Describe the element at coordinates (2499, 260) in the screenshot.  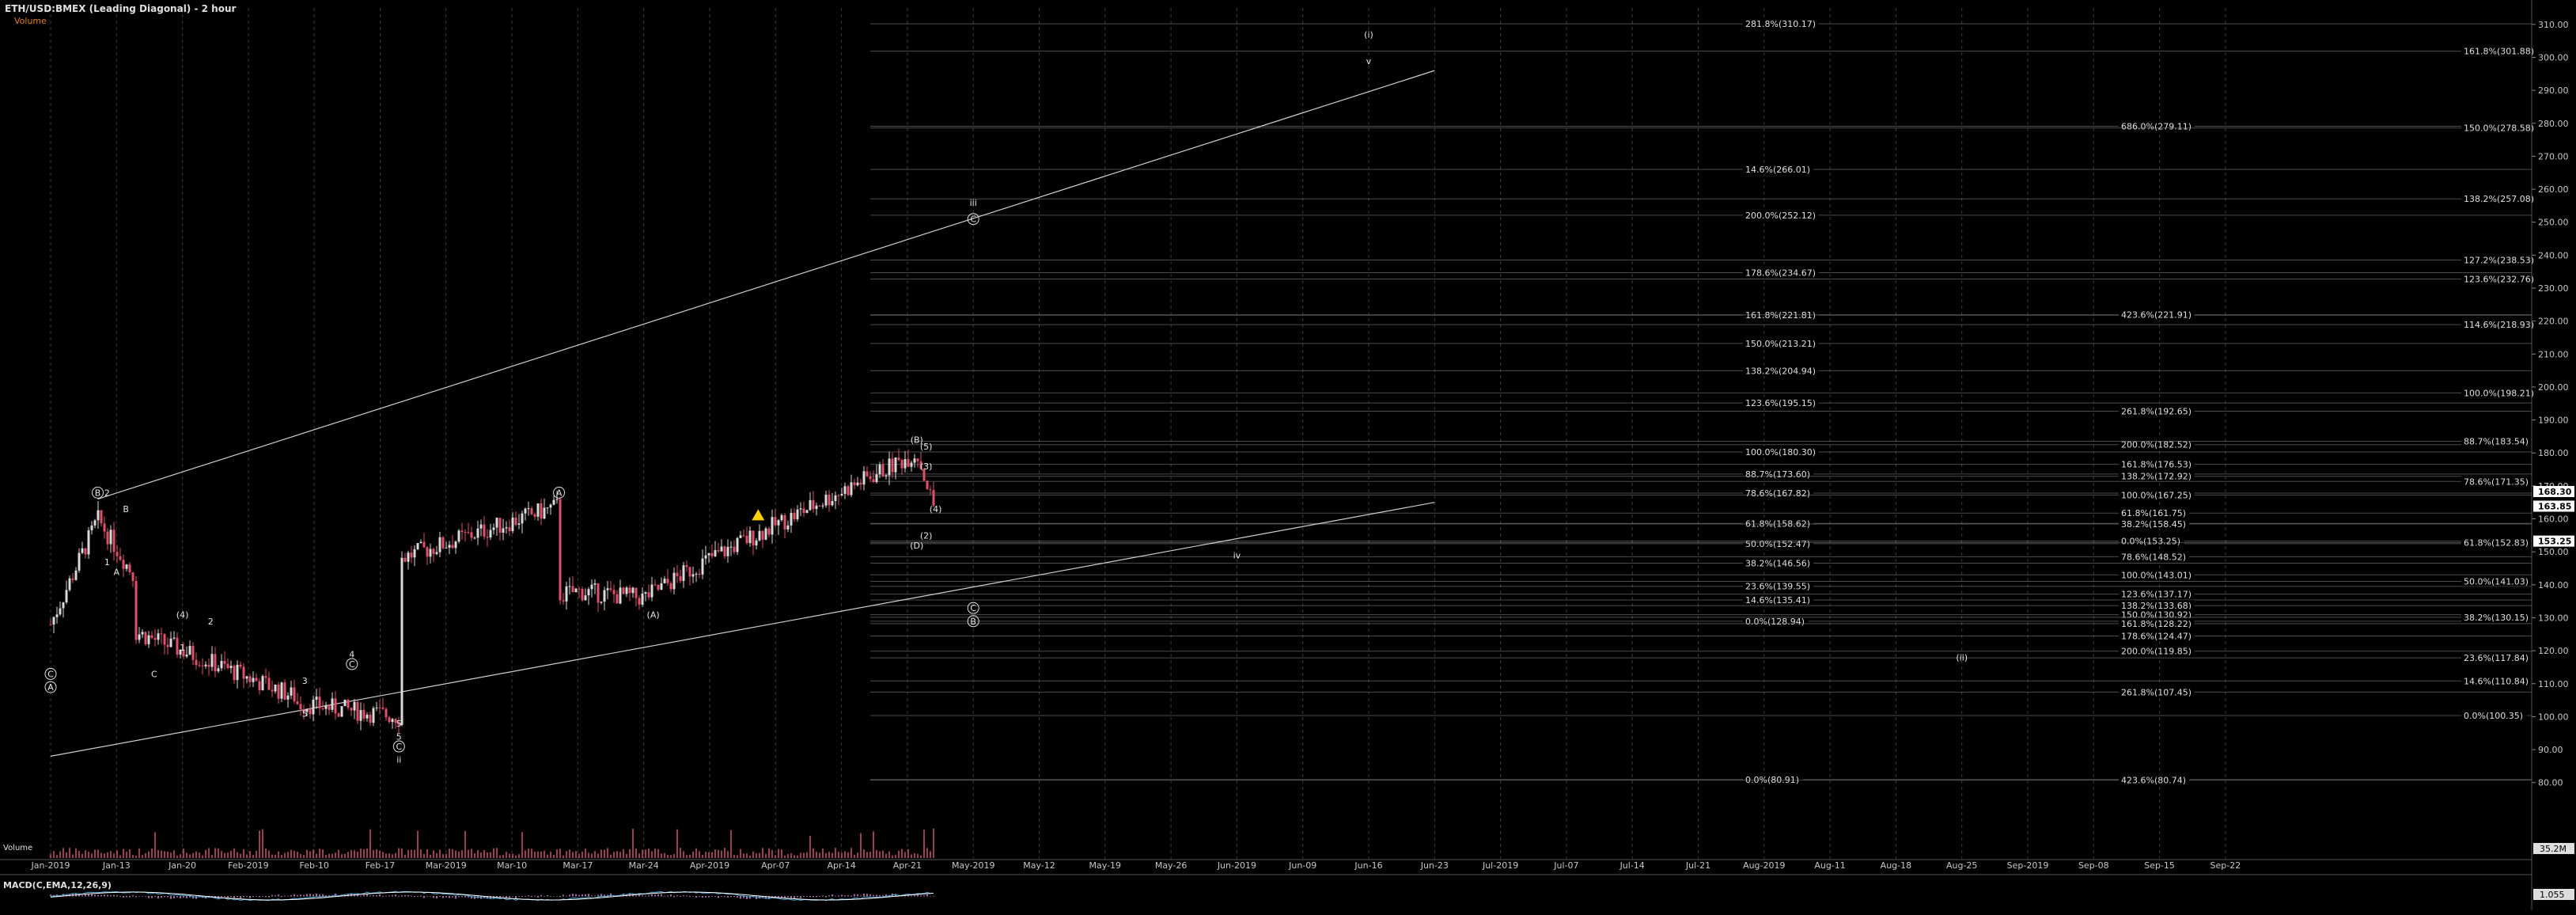
I see `fib-right-label: 127.2%(238.53)` at that location.